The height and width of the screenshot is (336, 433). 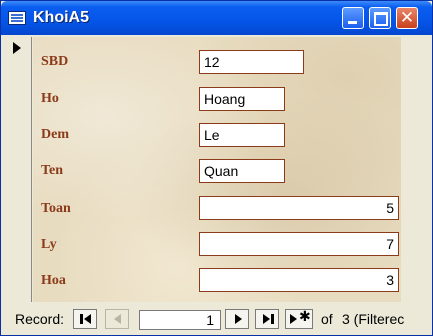 What do you see at coordinates (242, 99) in the screenshot?
I see `ho-field: Hoang` at bounding box center [242, 99].